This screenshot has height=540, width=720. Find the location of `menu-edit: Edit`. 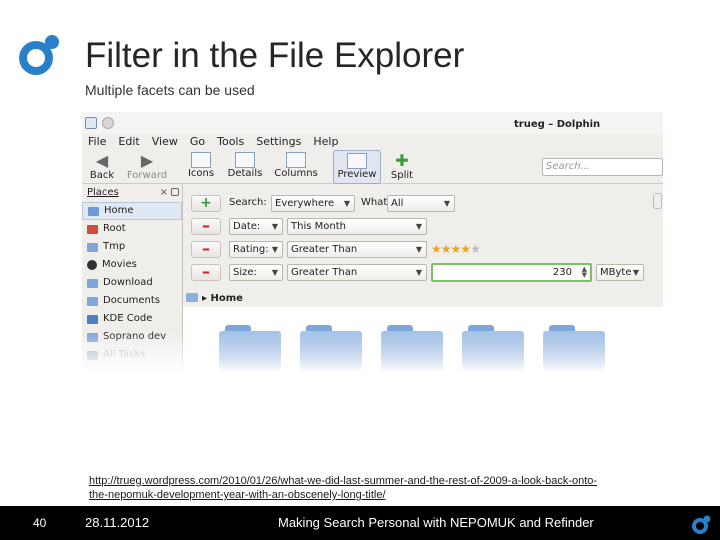

menu-edit: Edit is located at coordinates (128, 142).